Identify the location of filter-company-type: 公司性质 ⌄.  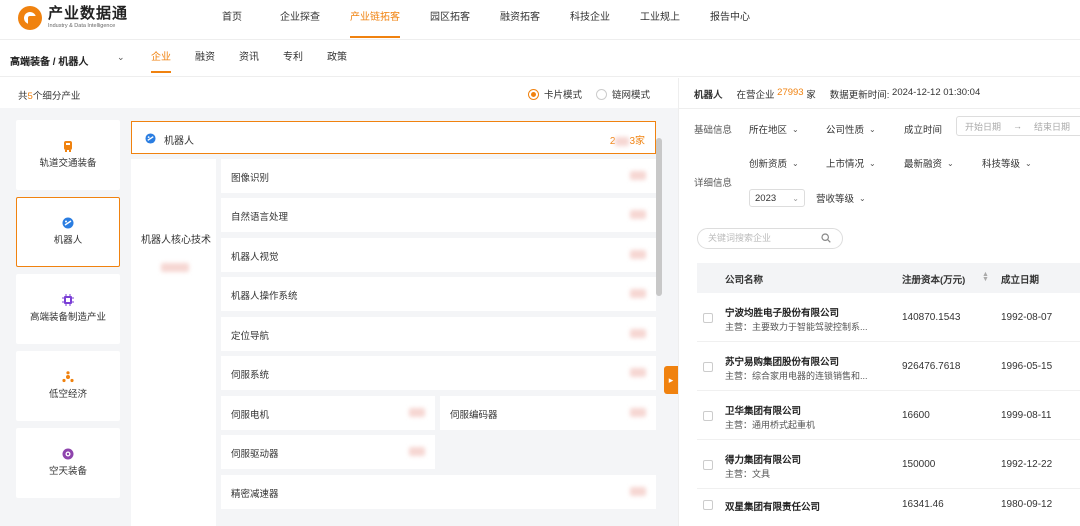
(851, 129).